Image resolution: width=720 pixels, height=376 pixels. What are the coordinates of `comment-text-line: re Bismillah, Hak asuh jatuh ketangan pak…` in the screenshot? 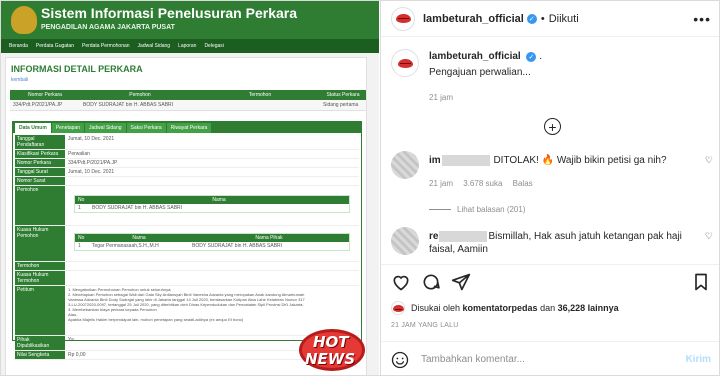 It's located at (562, 243).